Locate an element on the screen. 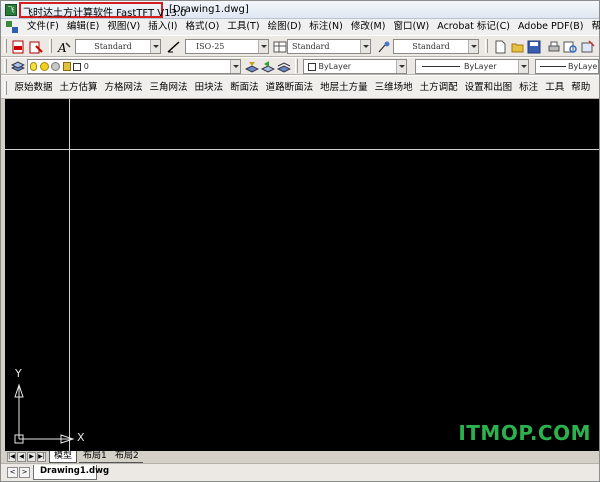 The image size is (600, 482). menu-item: 修改(M) is located at coordinates (368, 27).